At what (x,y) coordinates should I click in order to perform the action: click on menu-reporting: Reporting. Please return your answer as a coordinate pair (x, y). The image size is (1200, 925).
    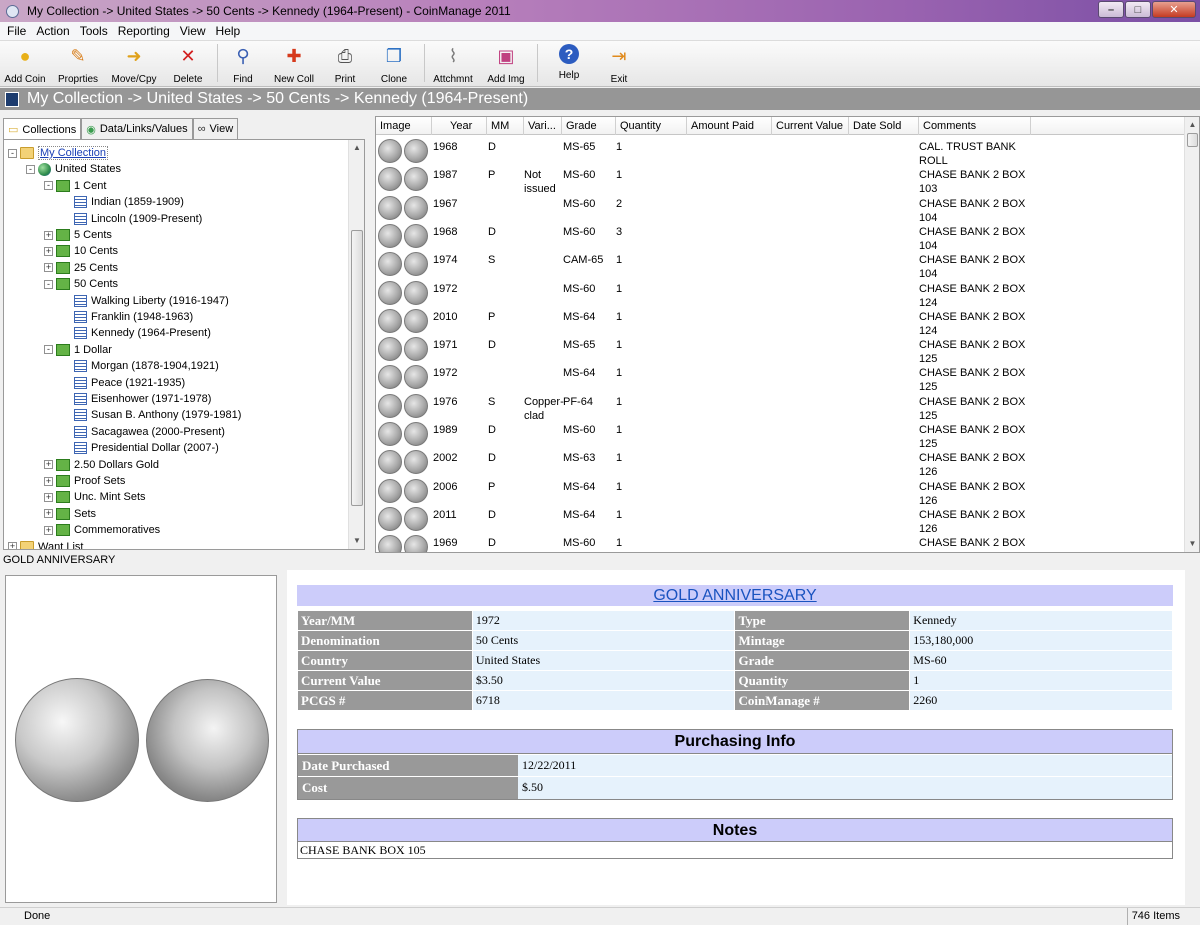
    Looking at the image, I should click on (144, 31).